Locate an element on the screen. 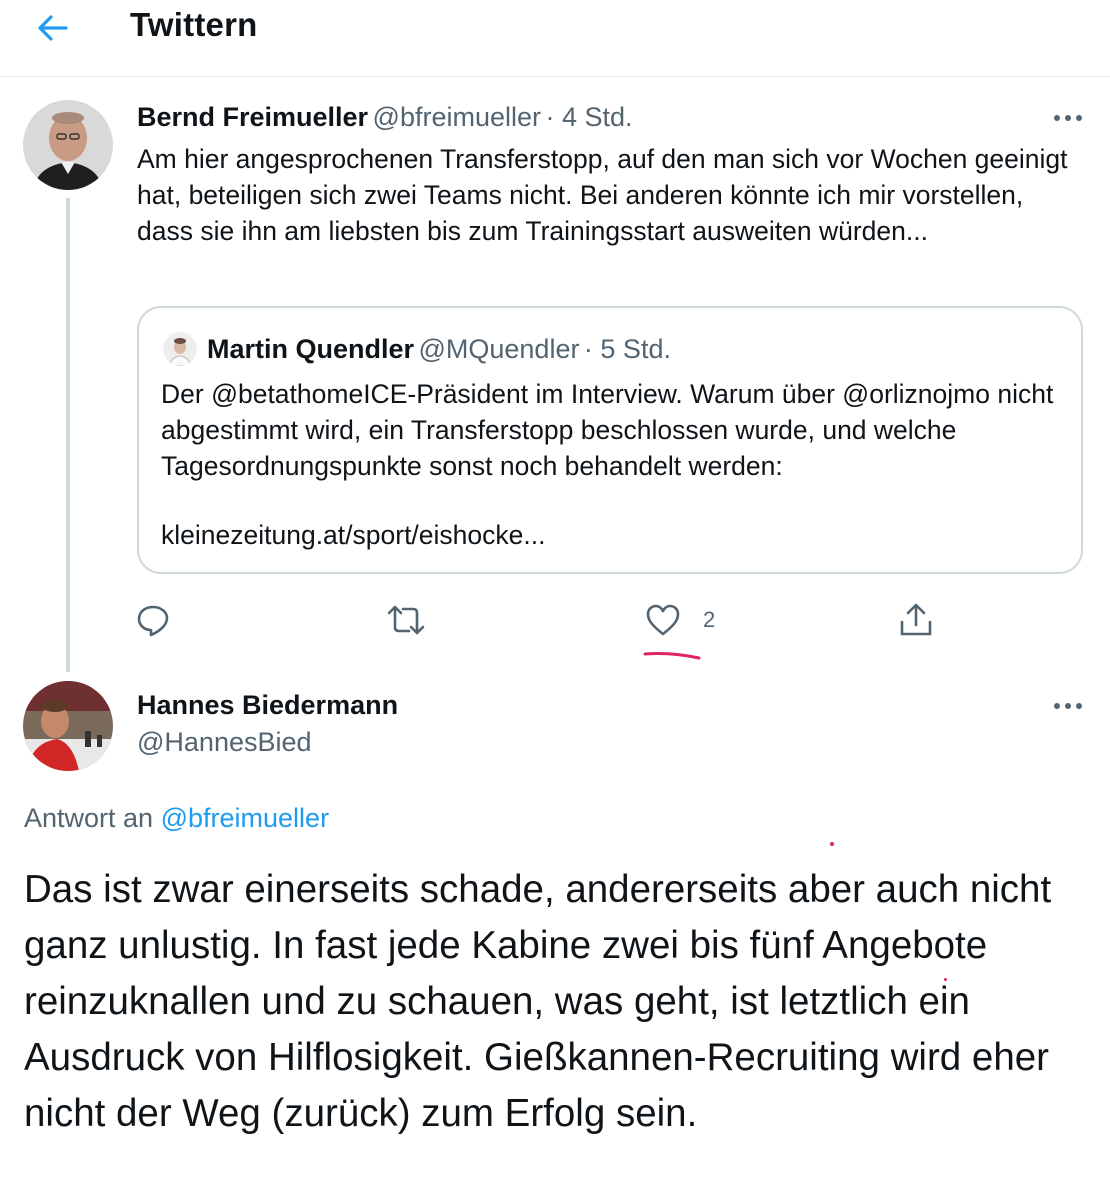 The width and height of the screenshot is (1110, 1200). arrow-left-icon is located at coordinates (53, 28).